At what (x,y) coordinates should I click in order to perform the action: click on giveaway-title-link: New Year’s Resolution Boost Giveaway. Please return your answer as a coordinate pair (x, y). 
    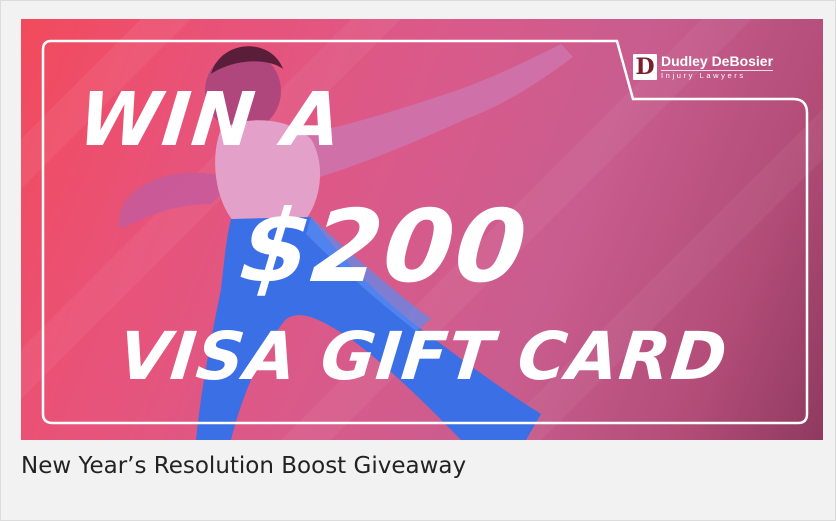
    Looking at the image, I should click on (243, 466).